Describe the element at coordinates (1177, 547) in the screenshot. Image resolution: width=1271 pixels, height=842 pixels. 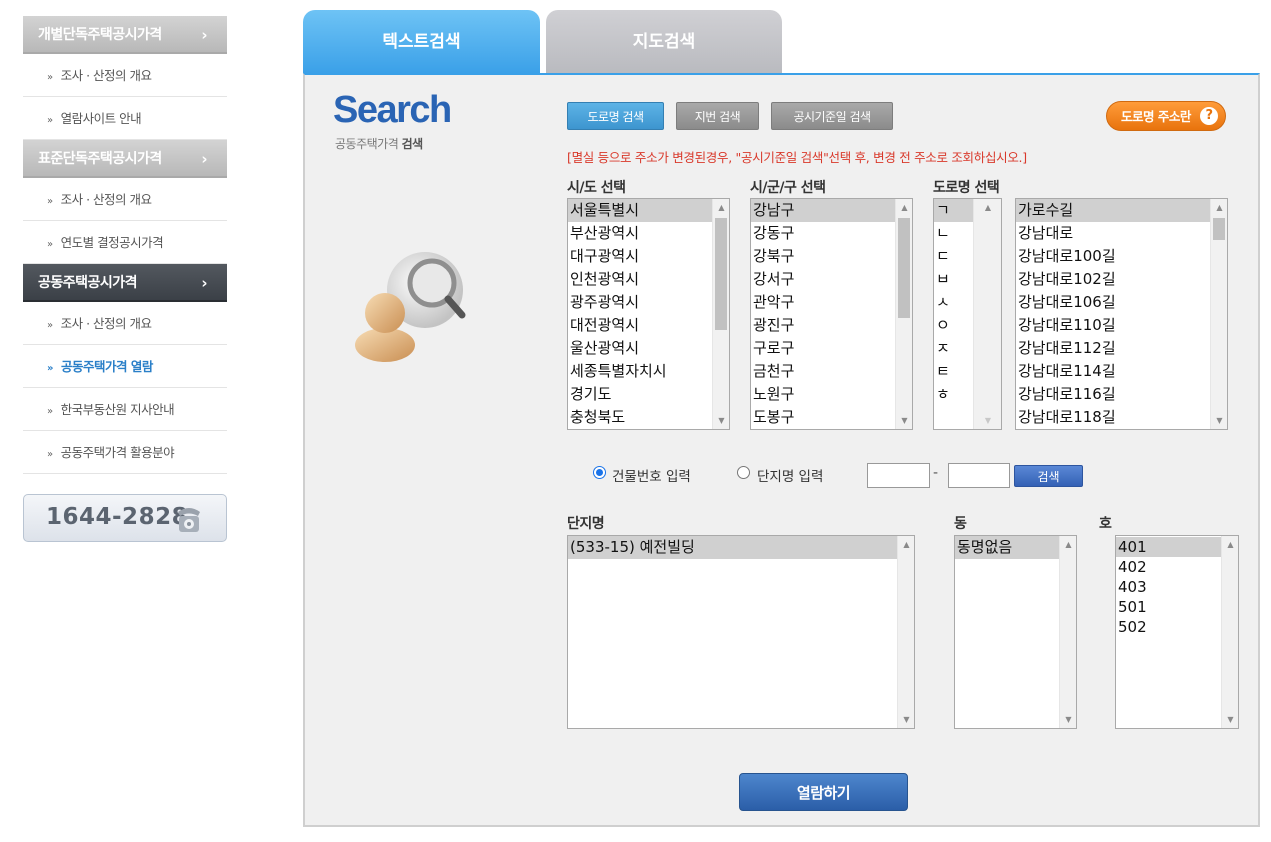
I see `ho-option: 401` at that location.